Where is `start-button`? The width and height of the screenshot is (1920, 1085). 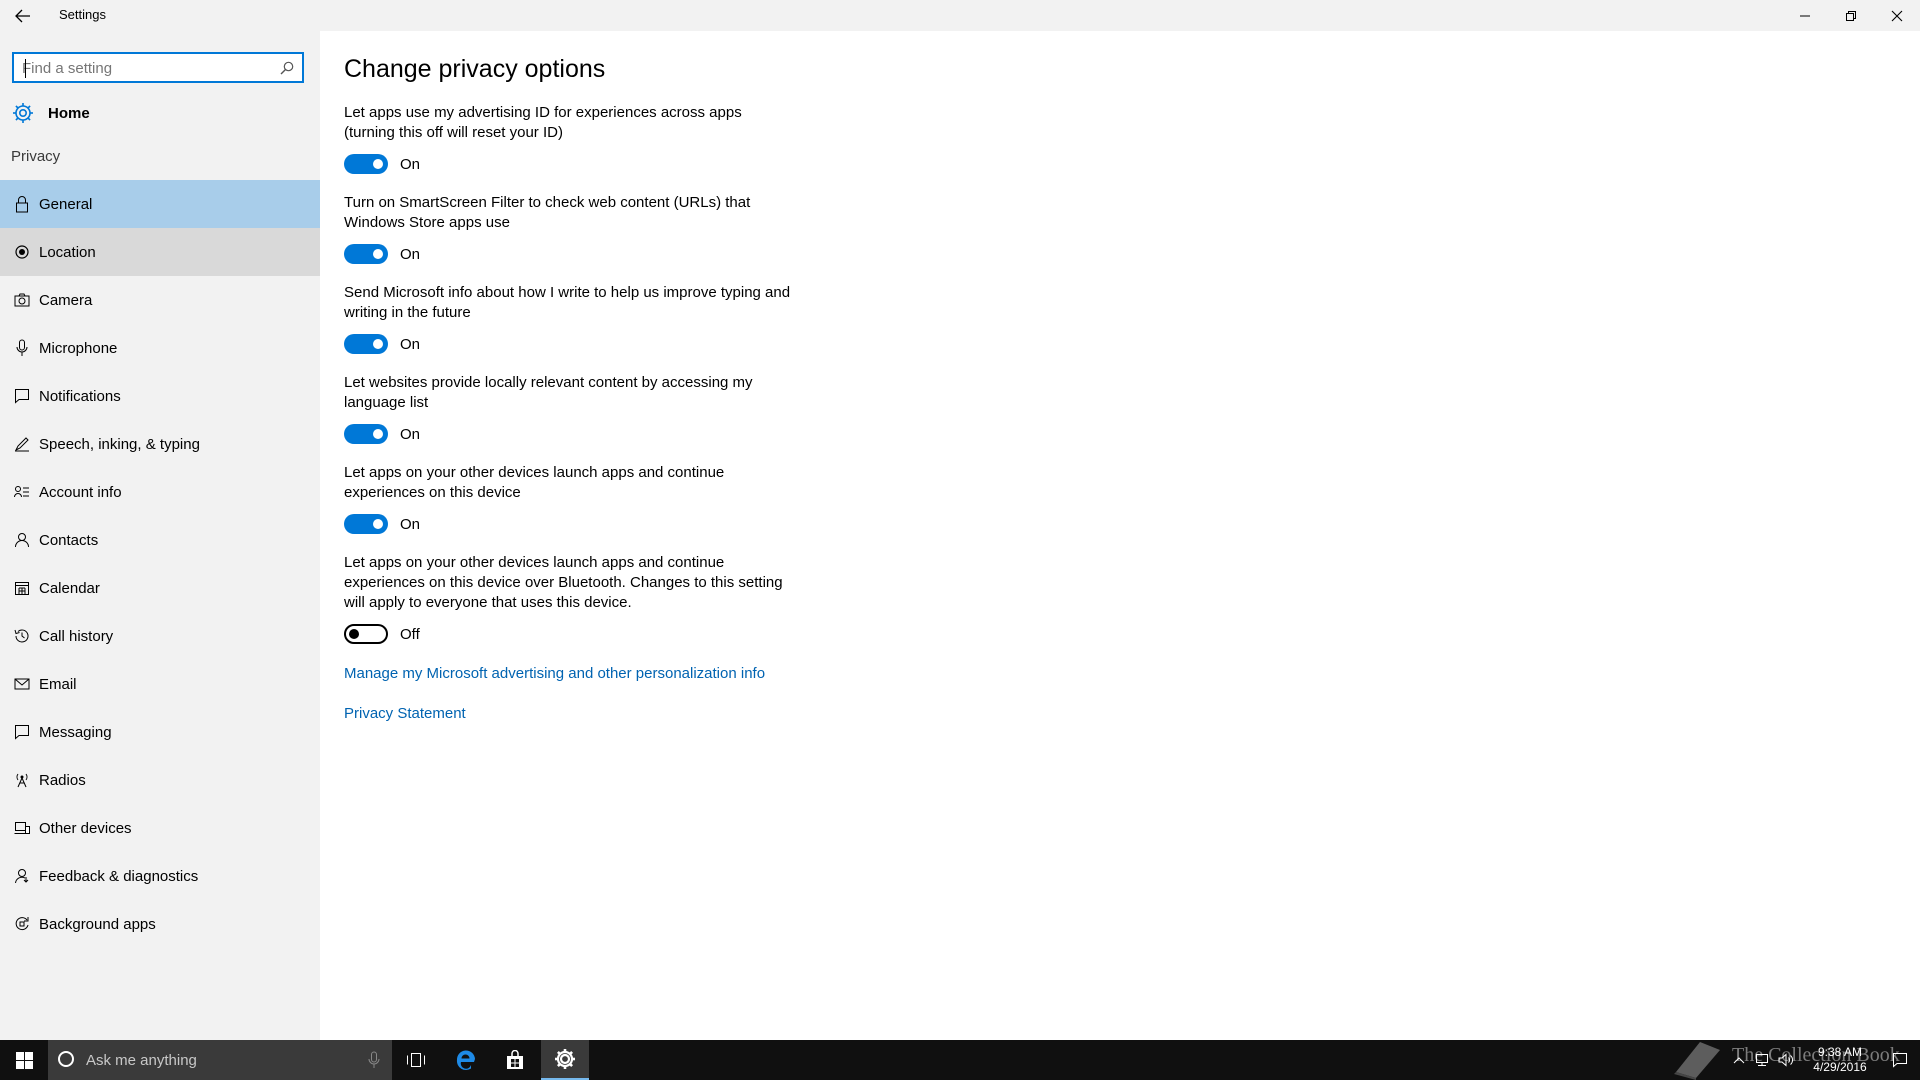 start-button is located at coordinates (24, 1060).